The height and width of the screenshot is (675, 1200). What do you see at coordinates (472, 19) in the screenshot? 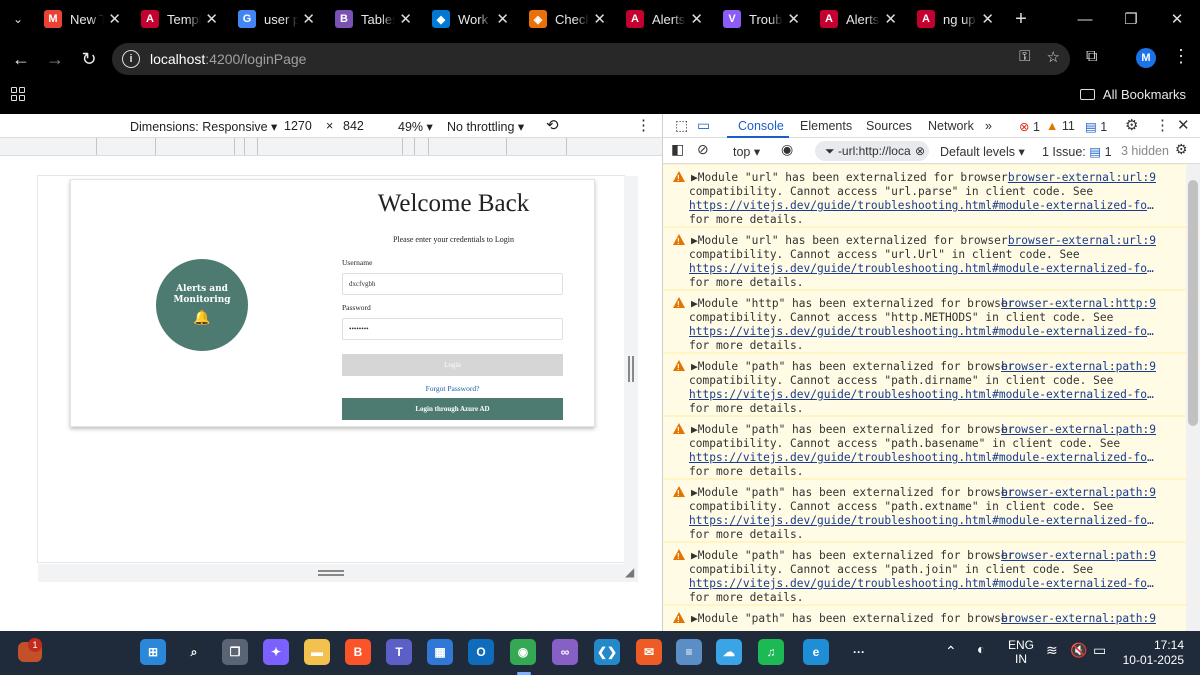
I see `browser-tab: ◆ Work ✕` at bounding box center [472, 19].